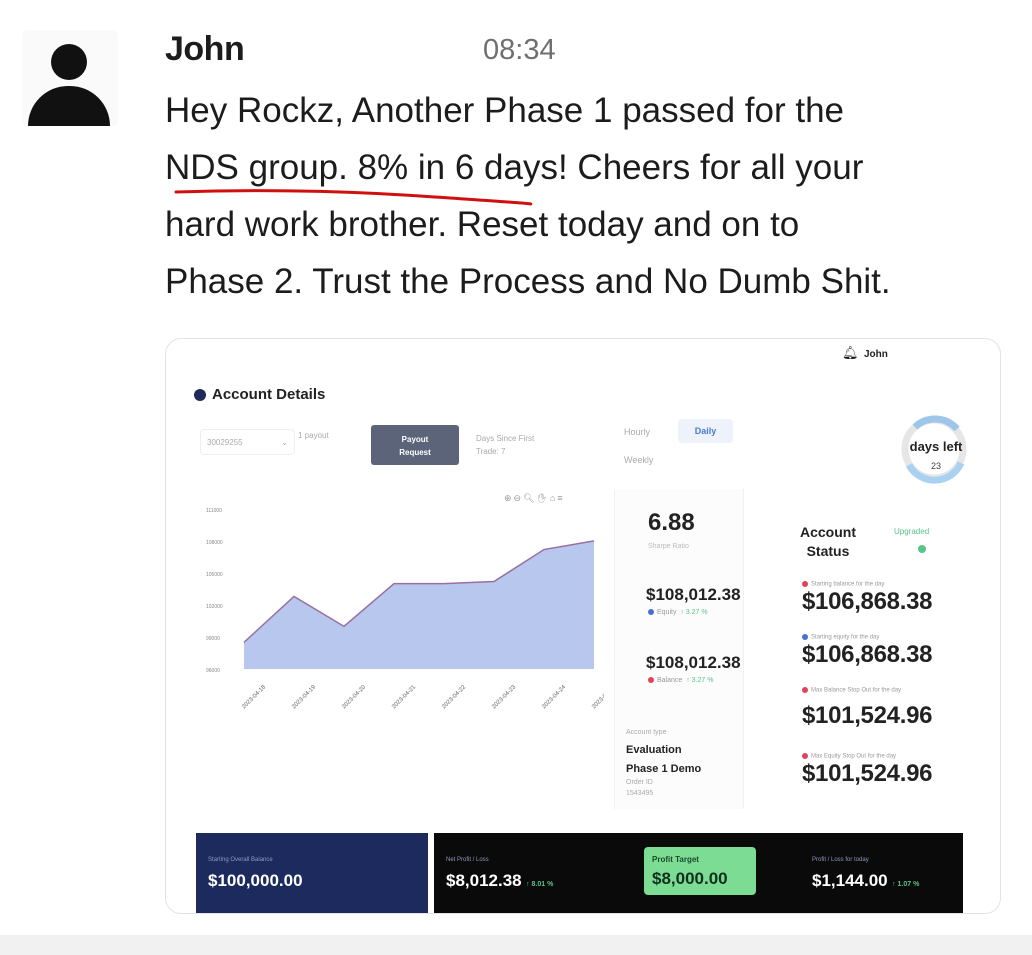 This screenshot has width=1032, height=955. Describe the element at coordinates (419, 604) in the screenshot. I see `series-area` at that location.